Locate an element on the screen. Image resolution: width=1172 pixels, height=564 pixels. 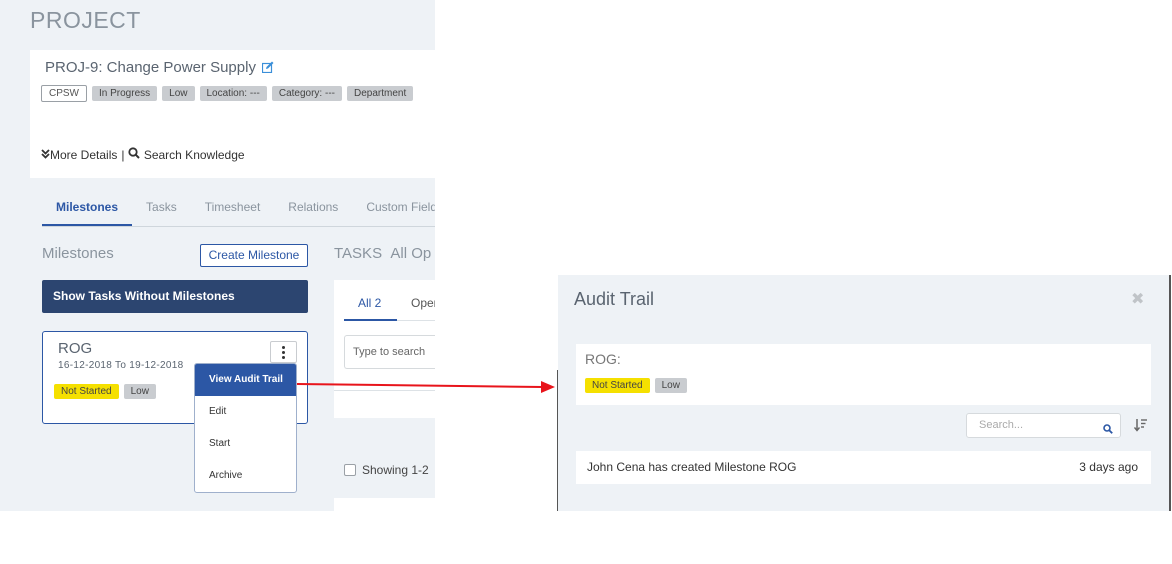
audit-trail-title: Audit Trail is located at coordinates (614, 299).